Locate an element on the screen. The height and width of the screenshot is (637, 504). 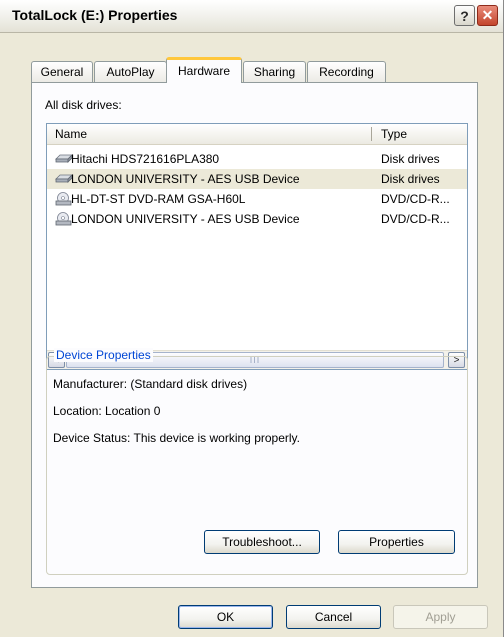
device-properties-legend: Device Properties is located at coordinates (103, 355).